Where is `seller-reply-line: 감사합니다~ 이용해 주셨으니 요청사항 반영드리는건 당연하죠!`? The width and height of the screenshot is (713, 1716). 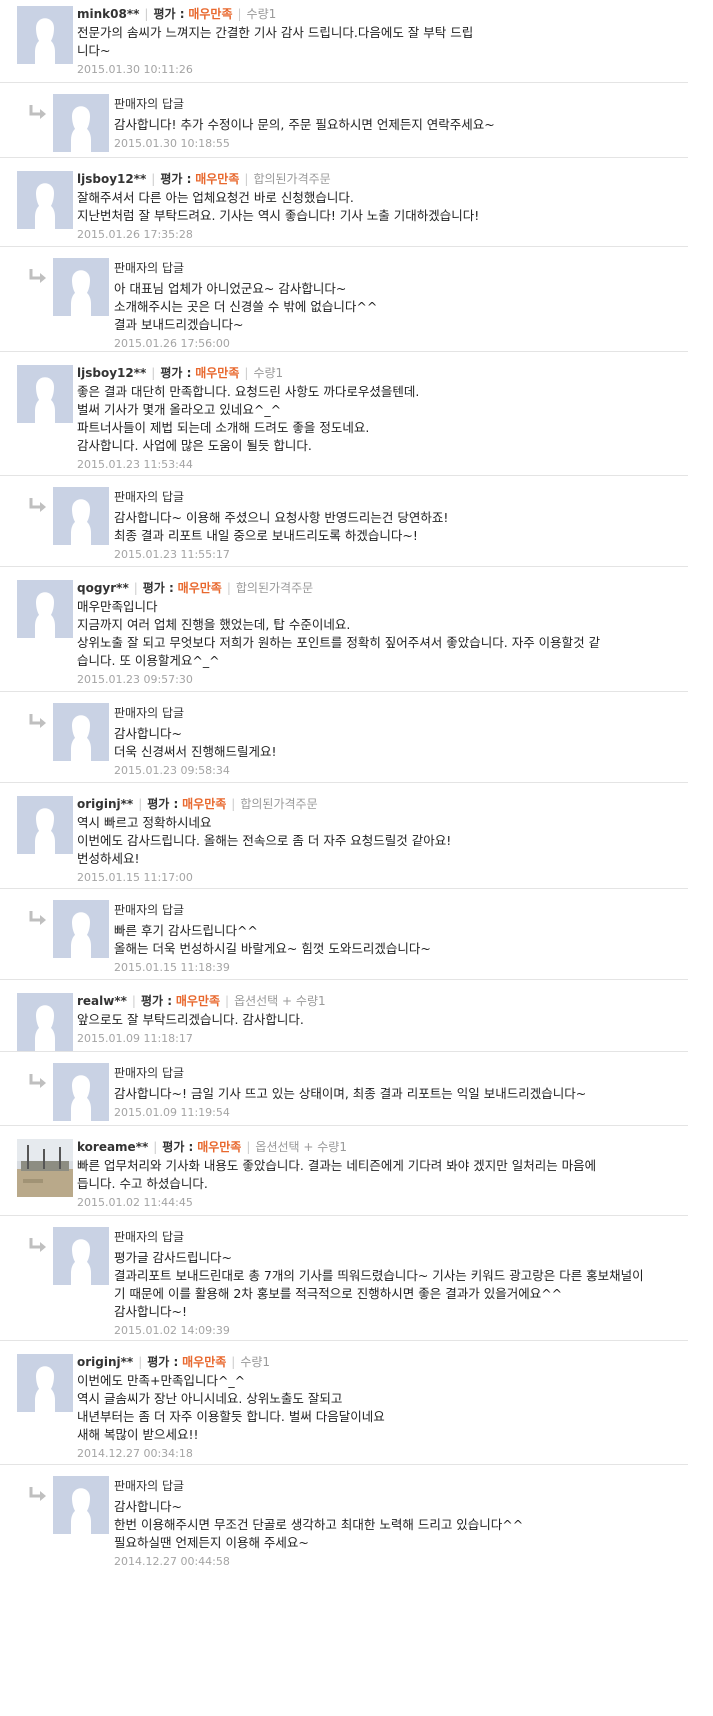 seller-reply-line: 감사합니다~ 이용해 주셨으니 요청사항 반영드리는건 당연하죠! is located at coordinates (281, 517).